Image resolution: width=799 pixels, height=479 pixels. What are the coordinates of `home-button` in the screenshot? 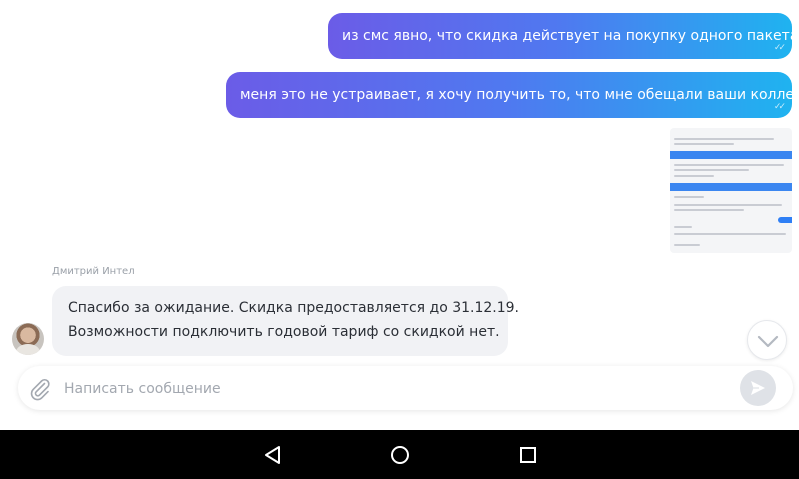 It's located at (400, 455).